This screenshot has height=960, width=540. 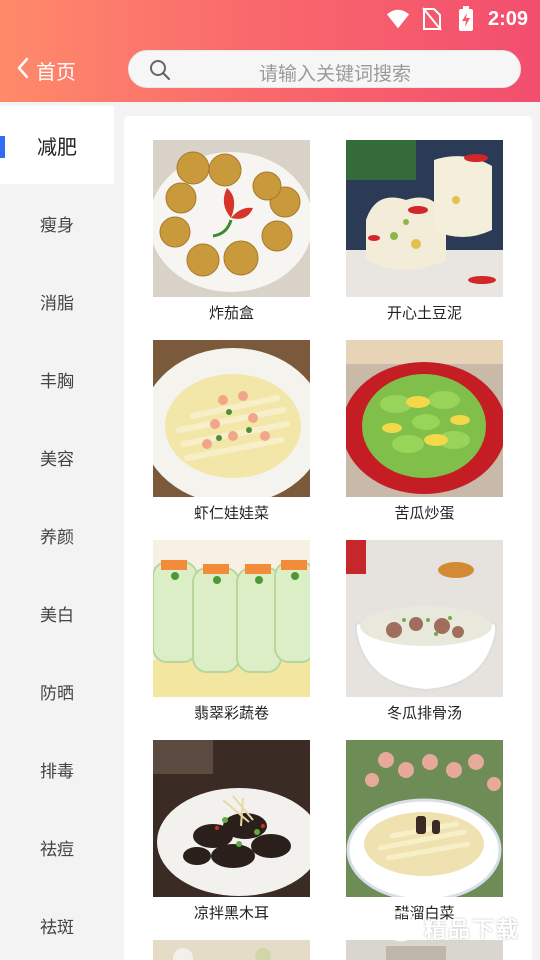 I want to click on header-bar: 2:09 首页 请输入关键词搜索, so click(x=270, y=51).